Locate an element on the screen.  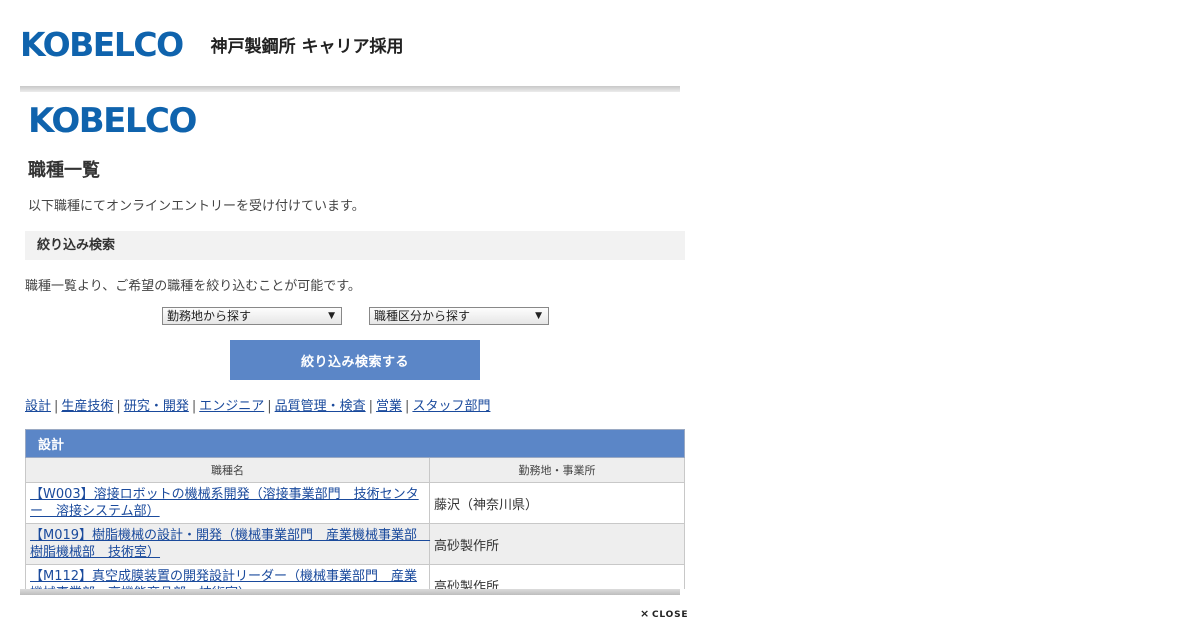
location-cell: 藤沢（神奈川県） is located at coordinates (557, 503).